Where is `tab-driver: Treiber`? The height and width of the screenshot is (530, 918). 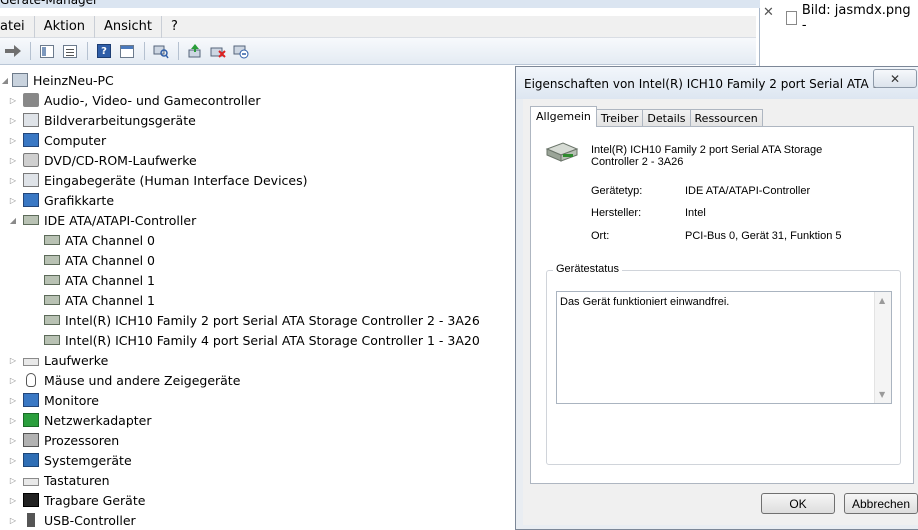
tab-driver: Treiber is located at coordinates (619, 118).